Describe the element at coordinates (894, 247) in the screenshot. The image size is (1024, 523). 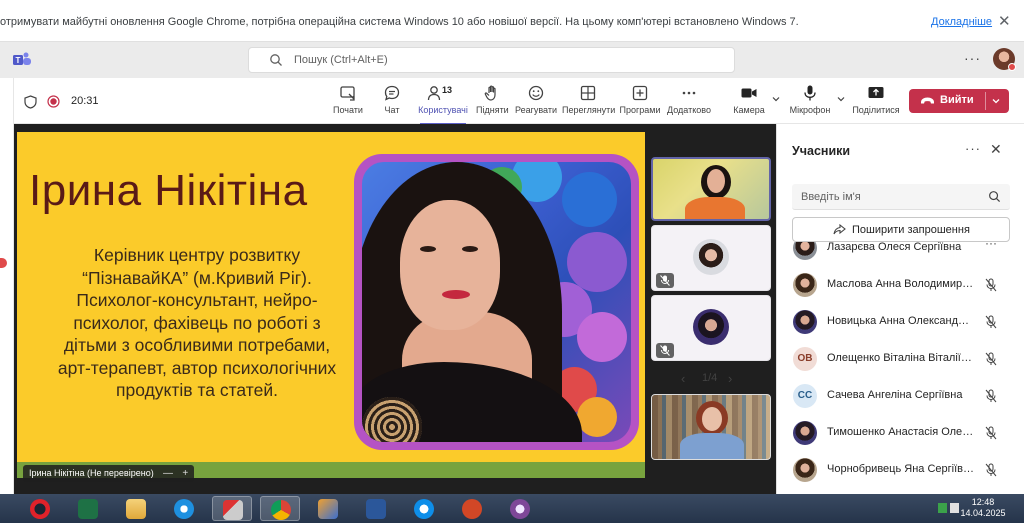
I see `participant-name: Лазарєва Олеся Сергіївна` at that location.